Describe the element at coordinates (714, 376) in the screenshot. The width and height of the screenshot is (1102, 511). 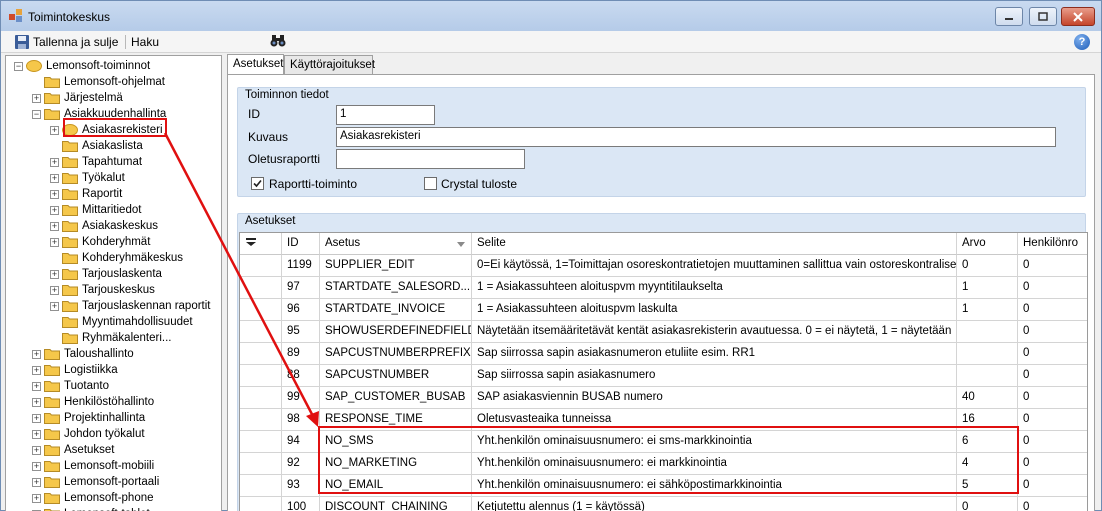
I see `cell-desc: Sap siirrossa sapin asiakasnumero` at that location.